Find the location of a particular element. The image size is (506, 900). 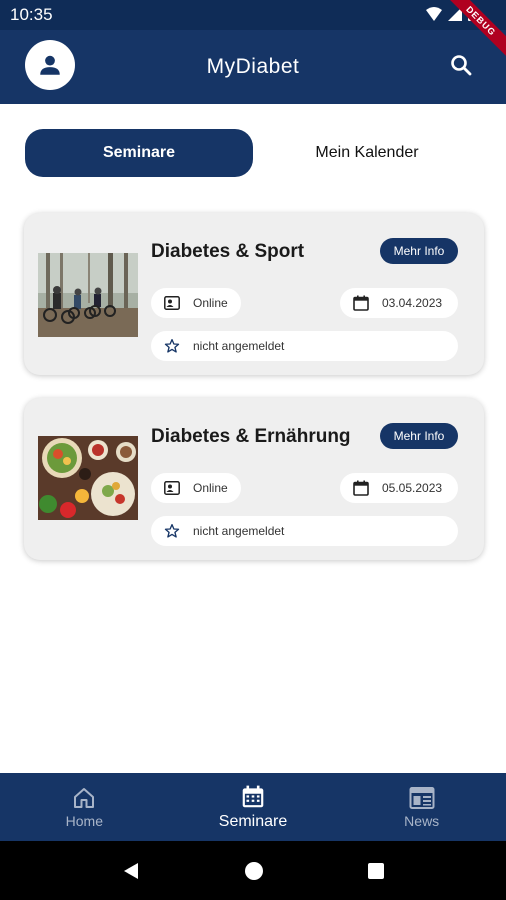

tab-seminare: Seminare is located at coordinates (139, 153).